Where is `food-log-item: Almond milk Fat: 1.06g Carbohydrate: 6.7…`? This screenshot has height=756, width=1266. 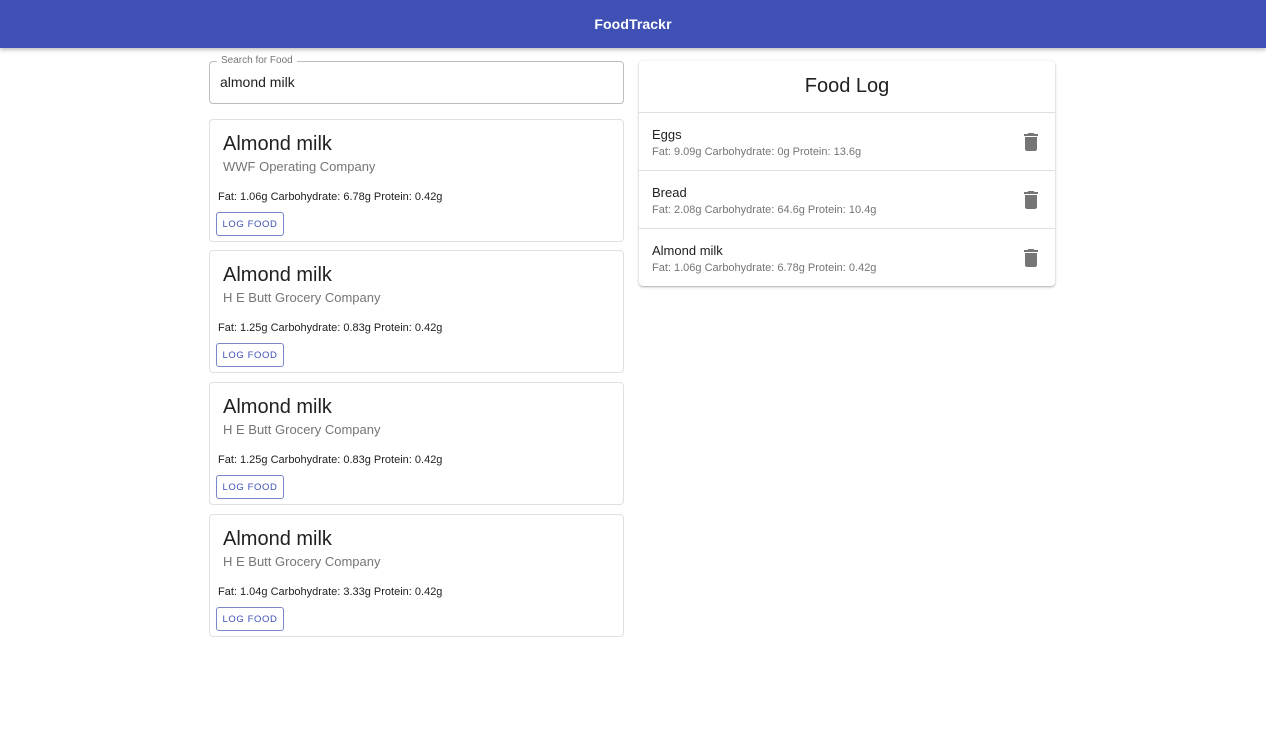
food-log-item: Almond milk Fat: 1.06g Carbohydrate: 6.7… is located at coordinates (847, 257).